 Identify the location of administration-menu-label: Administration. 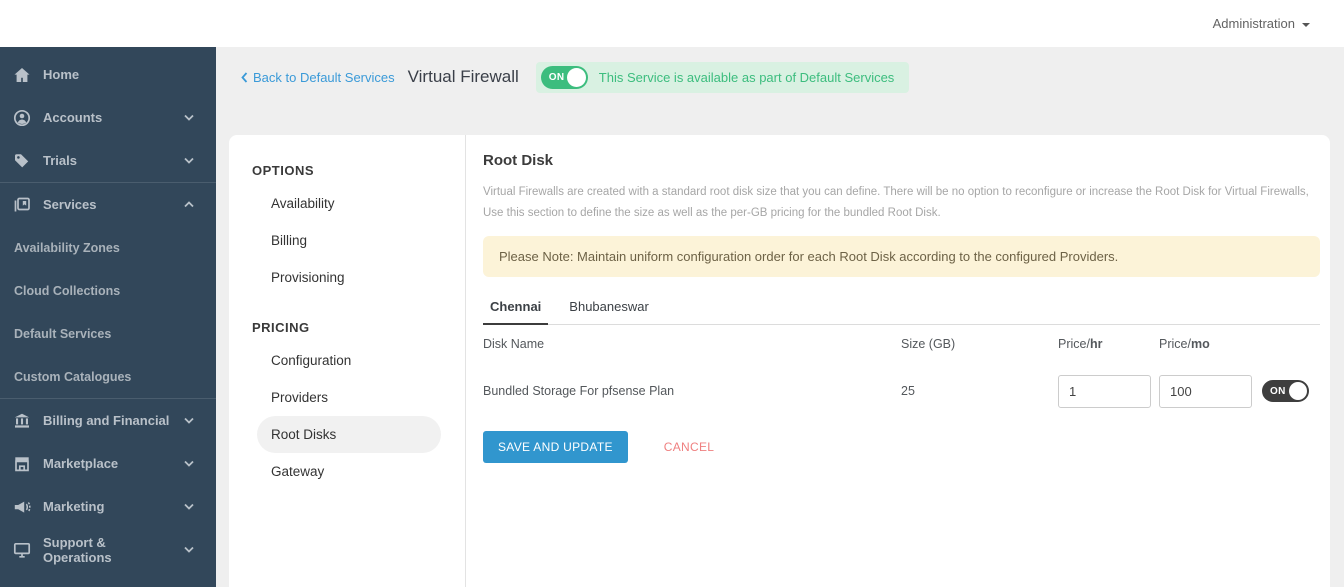
(1253, 23).